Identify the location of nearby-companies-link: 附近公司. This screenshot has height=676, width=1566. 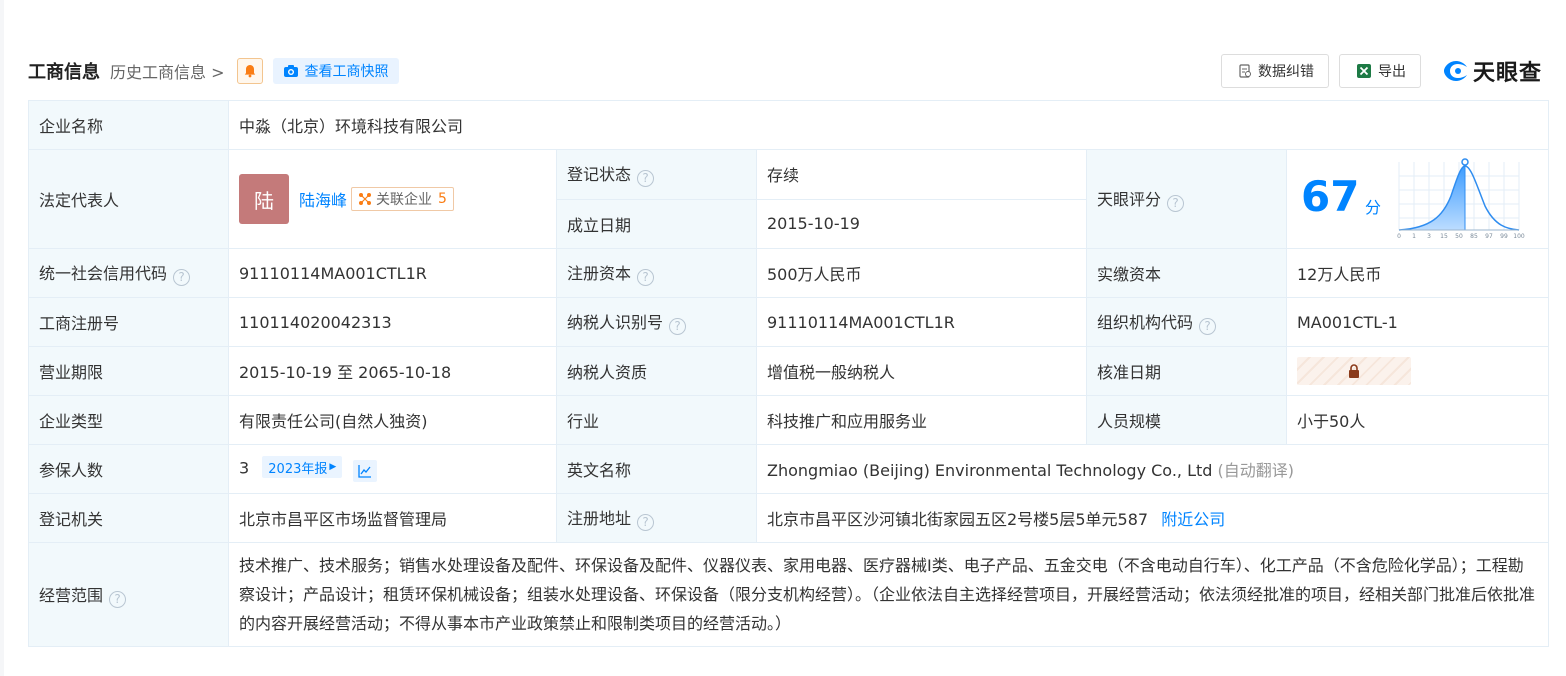
(1193, 519).